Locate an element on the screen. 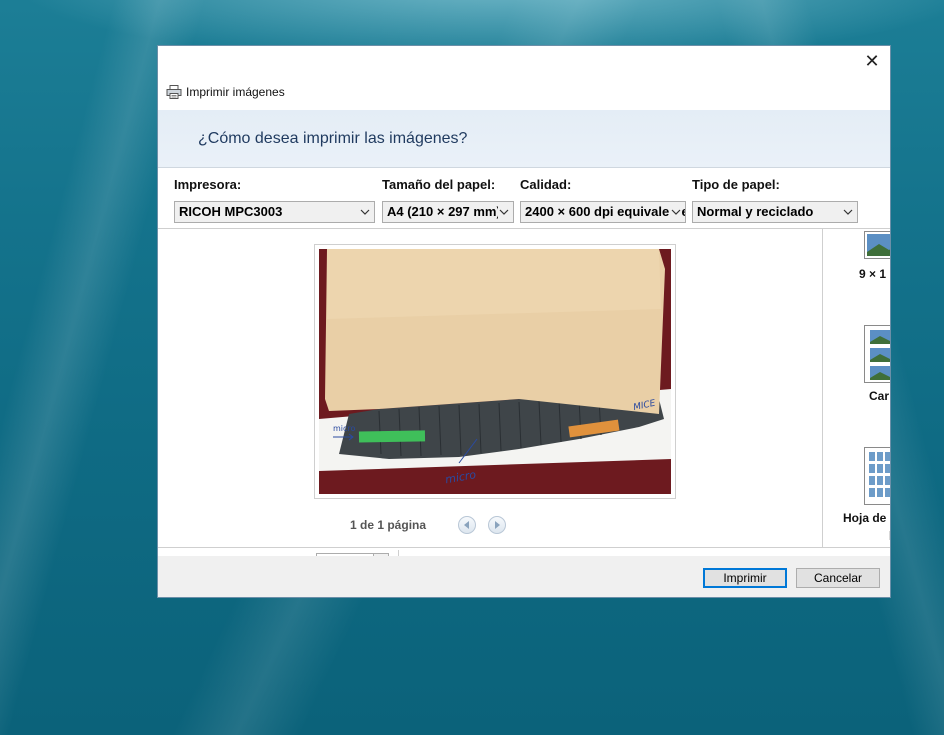  arrow-left-icon is located at coordinates (467, 525).